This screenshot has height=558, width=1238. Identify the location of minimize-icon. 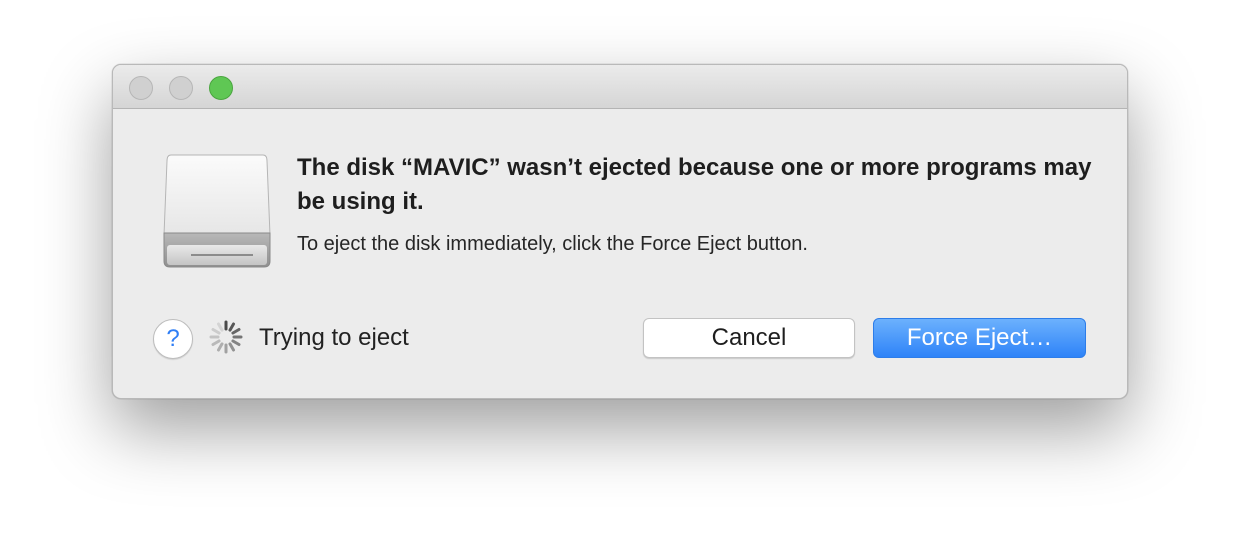
(181, 88).